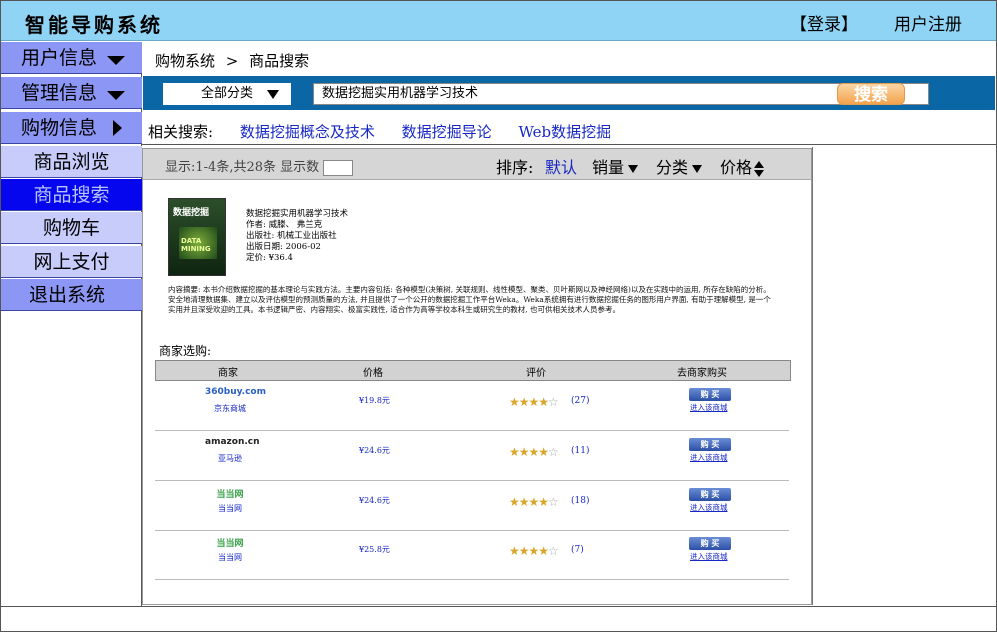 This screenshot has height=632, width=997. I want to click on merchants-table-header: 商家 价格 评价 去商家购买, so click(473, 370).